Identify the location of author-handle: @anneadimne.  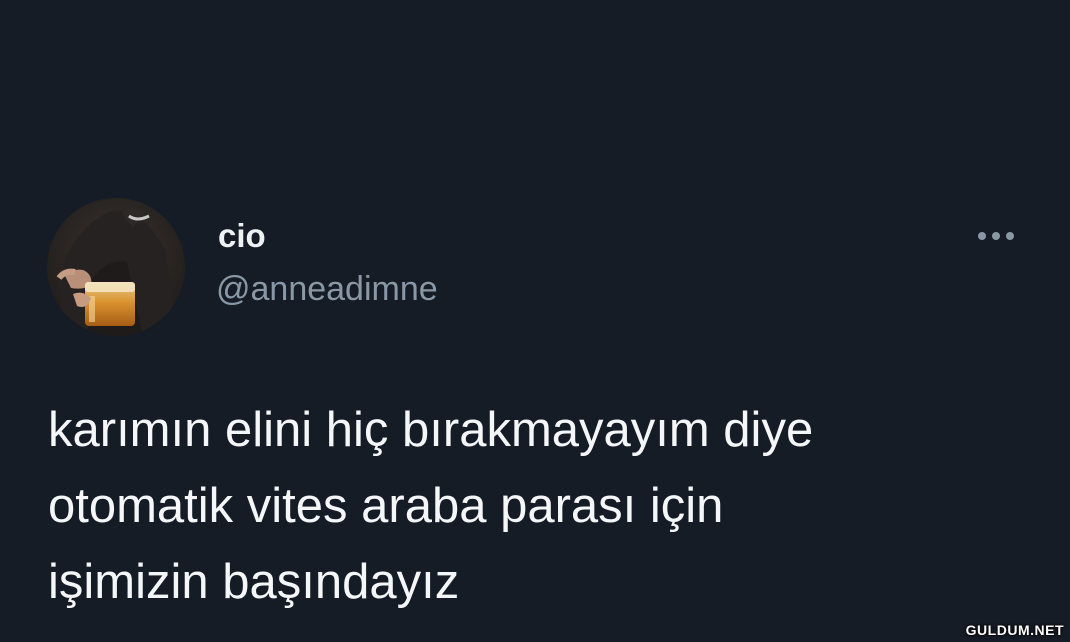
(327, 289).